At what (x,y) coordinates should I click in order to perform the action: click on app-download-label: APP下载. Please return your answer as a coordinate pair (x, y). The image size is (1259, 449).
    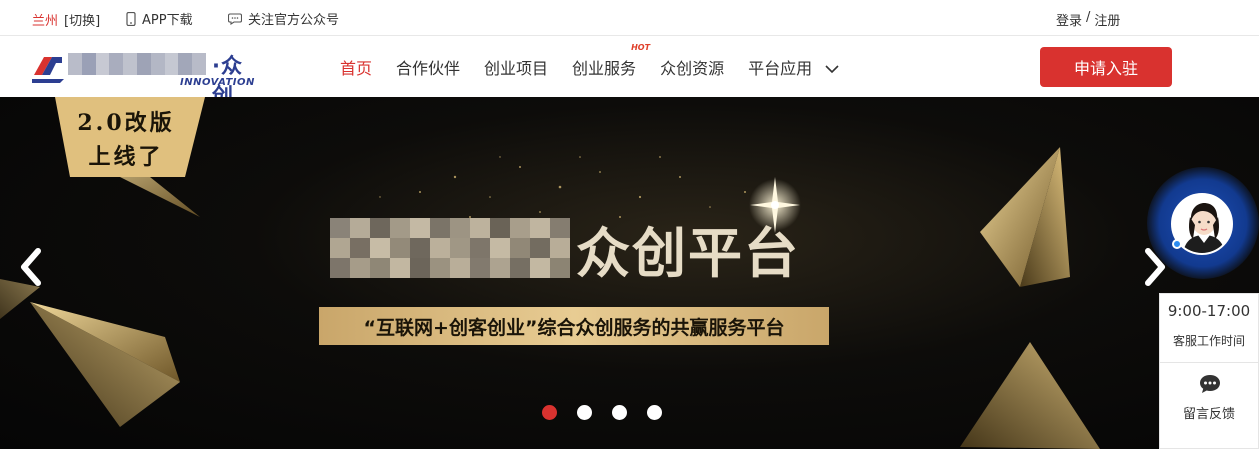
    Looking at the image, I should click on (167, 20).